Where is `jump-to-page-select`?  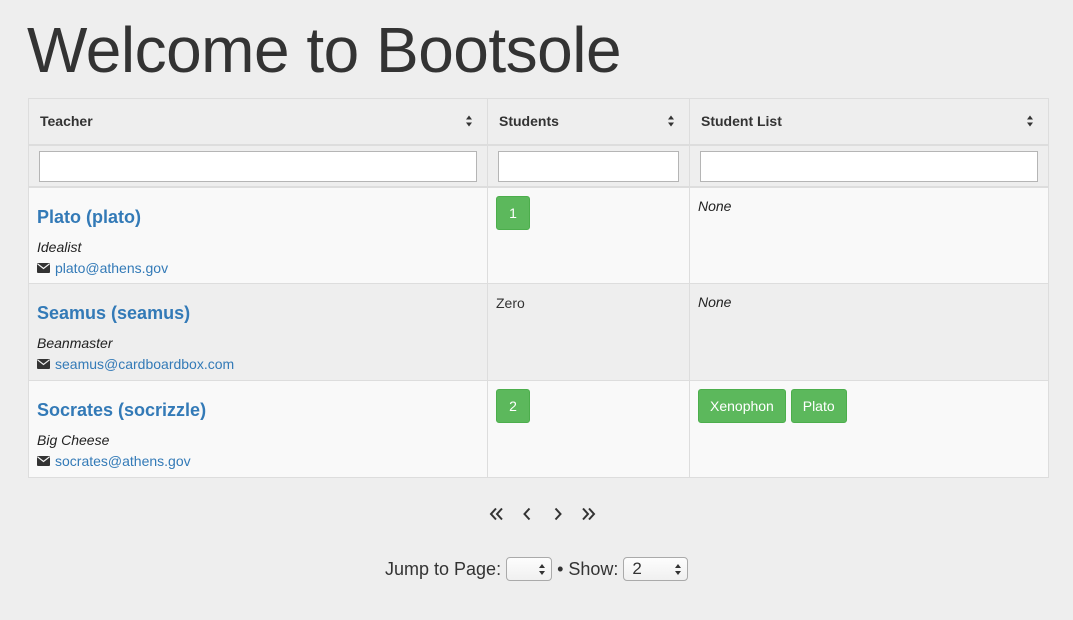 jump-to-page-select is located at coordinates (529, 569).